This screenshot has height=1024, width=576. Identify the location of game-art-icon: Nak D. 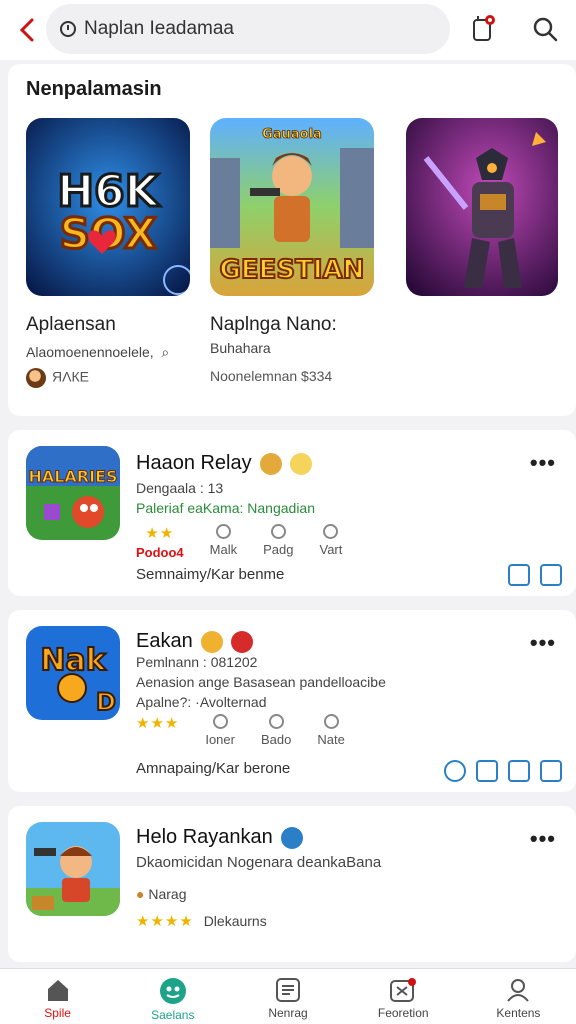
(73, 673).